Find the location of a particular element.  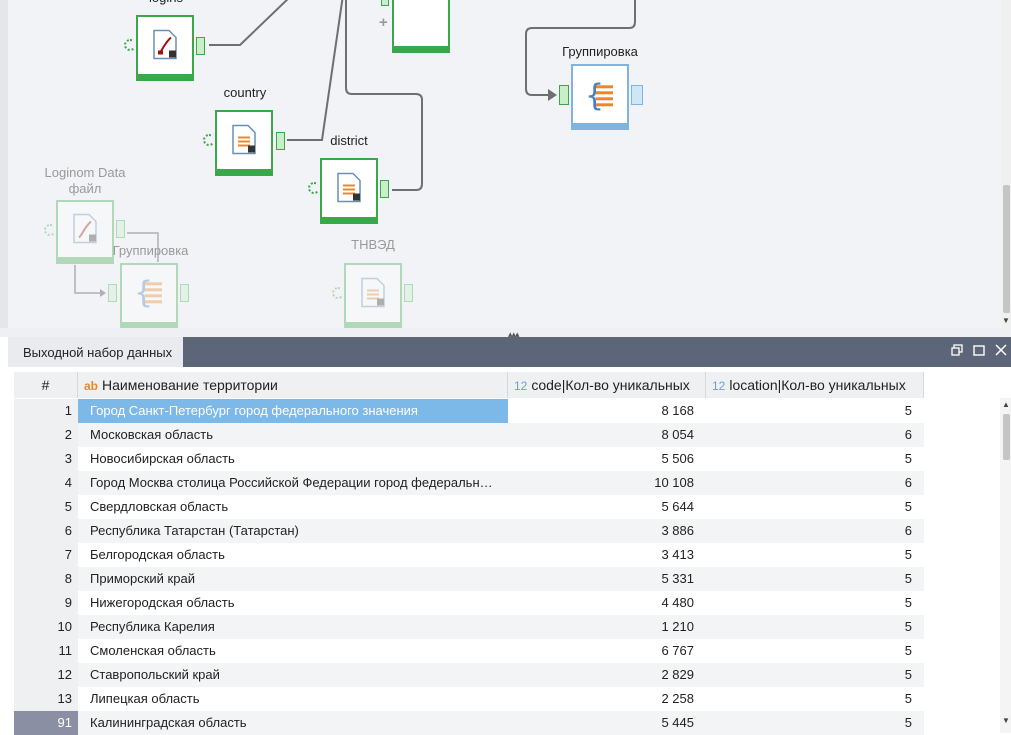

node-loginom-file is located at coordinates (85, 232).